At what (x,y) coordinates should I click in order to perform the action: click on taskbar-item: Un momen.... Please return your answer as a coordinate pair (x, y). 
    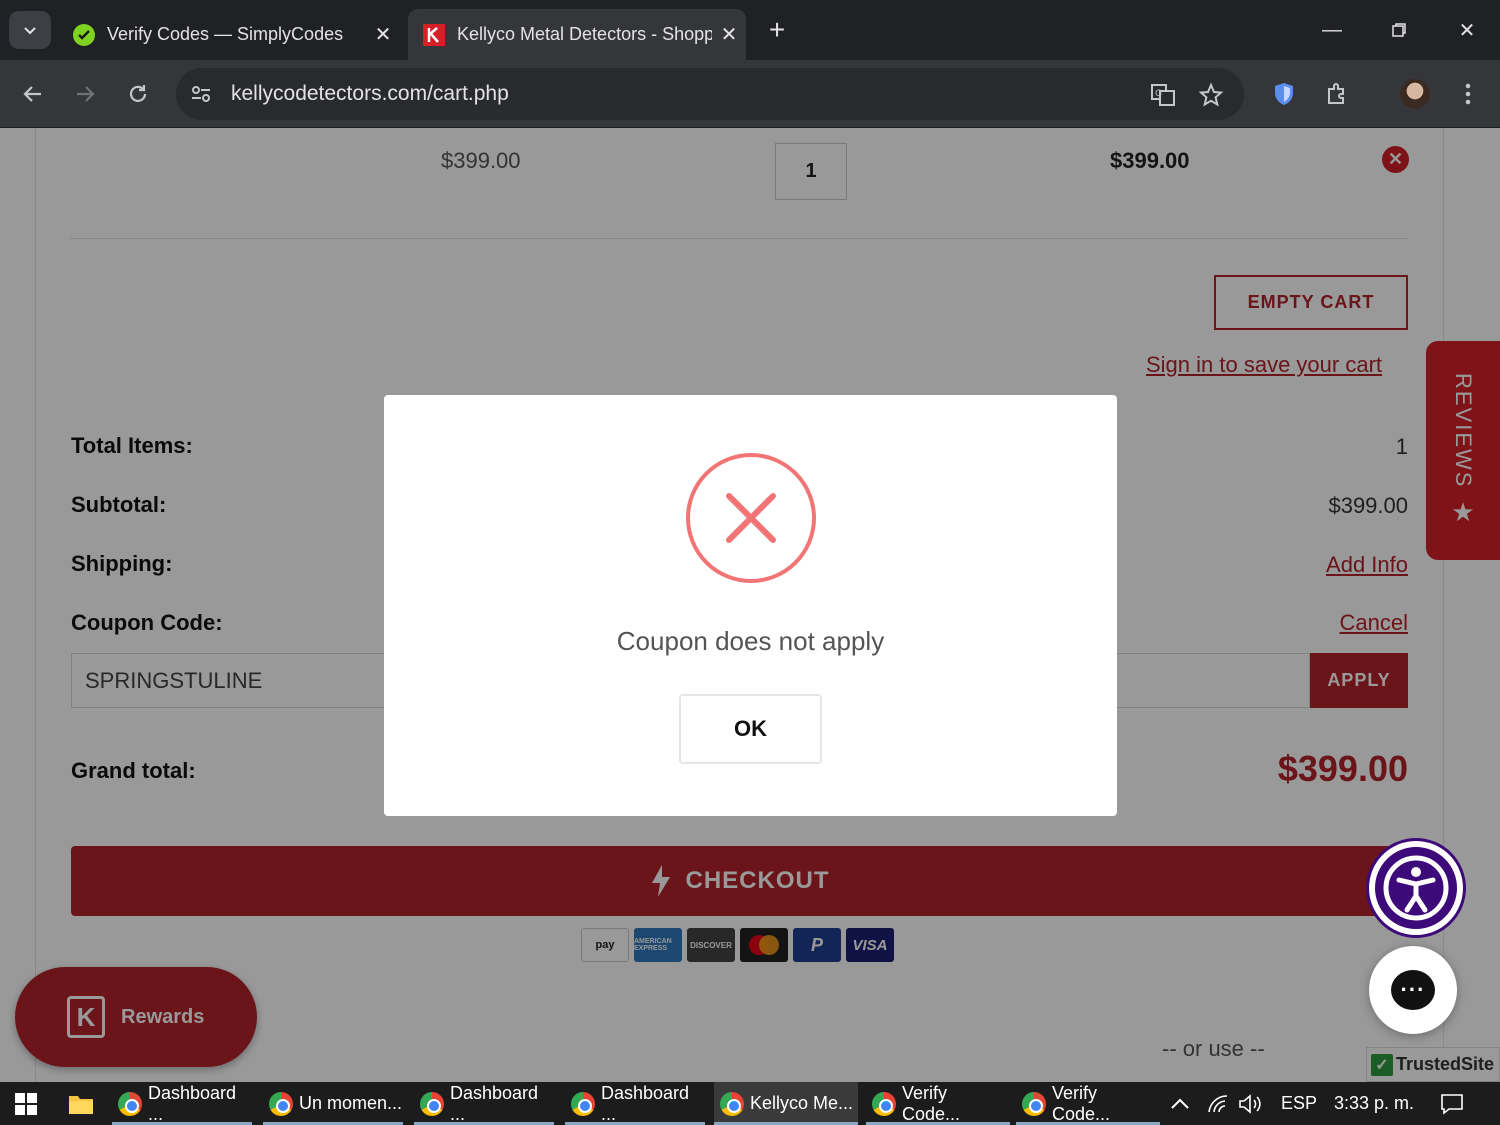
    Looking at the image, I should click on (333, 1103).